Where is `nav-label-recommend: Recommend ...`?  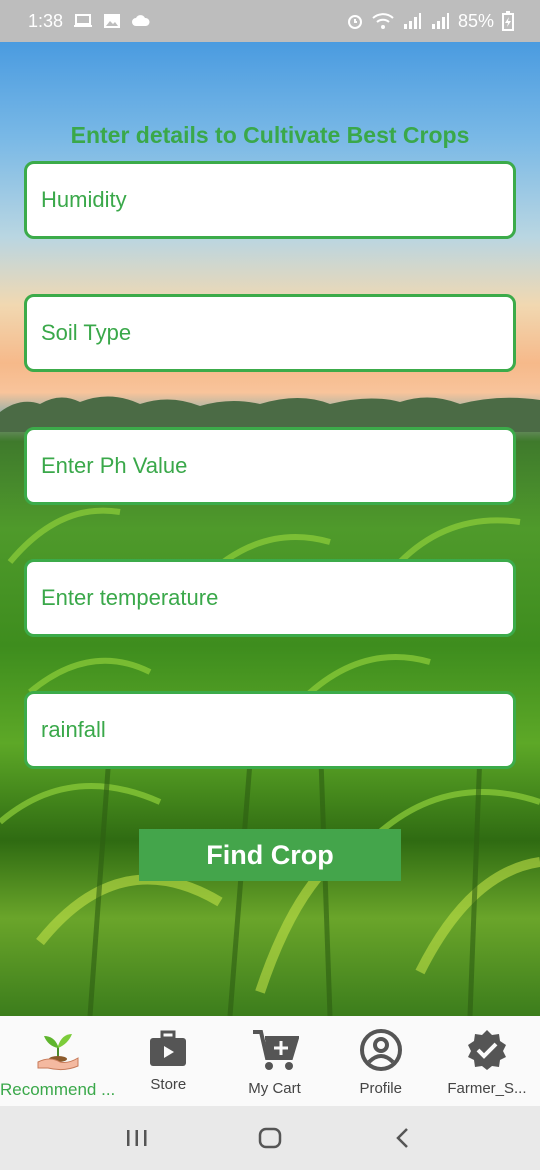
nav-label-recommend: Recommend ... is located at coordinates (58, 1089).